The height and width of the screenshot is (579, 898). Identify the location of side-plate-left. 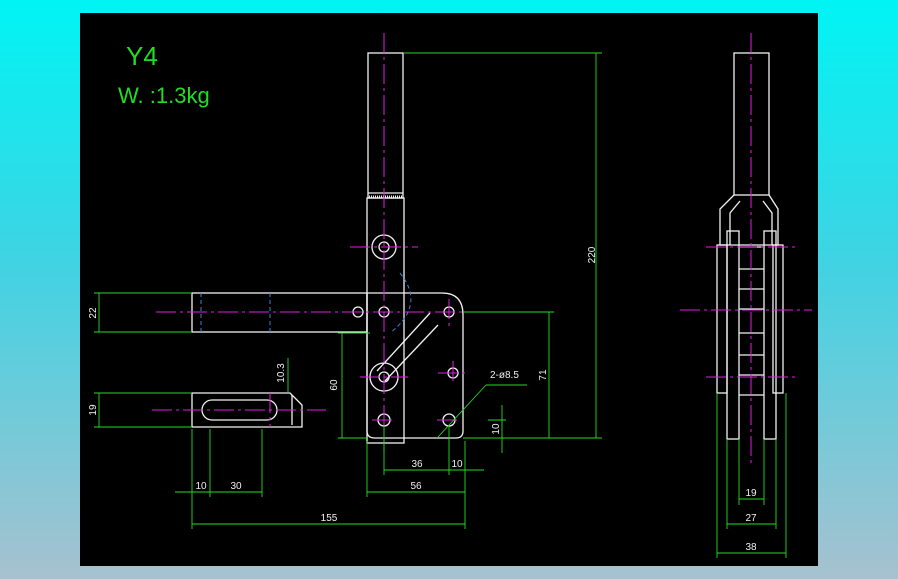
(733, 335).